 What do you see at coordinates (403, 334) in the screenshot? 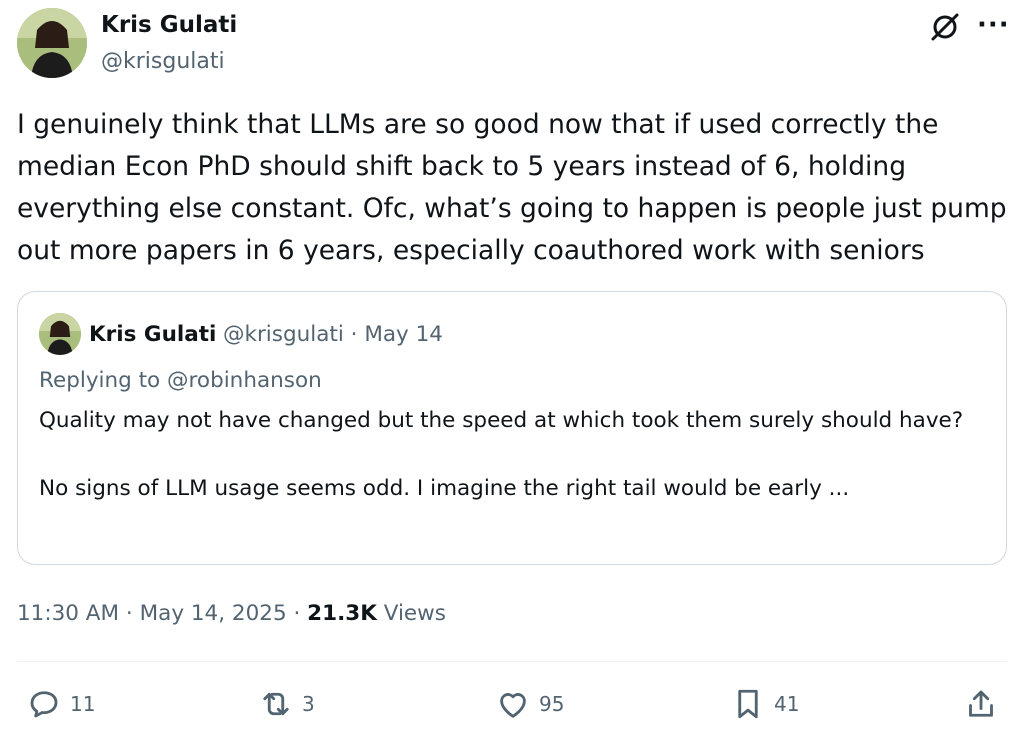
I see `quoted-date: May 14` at bounding box center [403, 334].